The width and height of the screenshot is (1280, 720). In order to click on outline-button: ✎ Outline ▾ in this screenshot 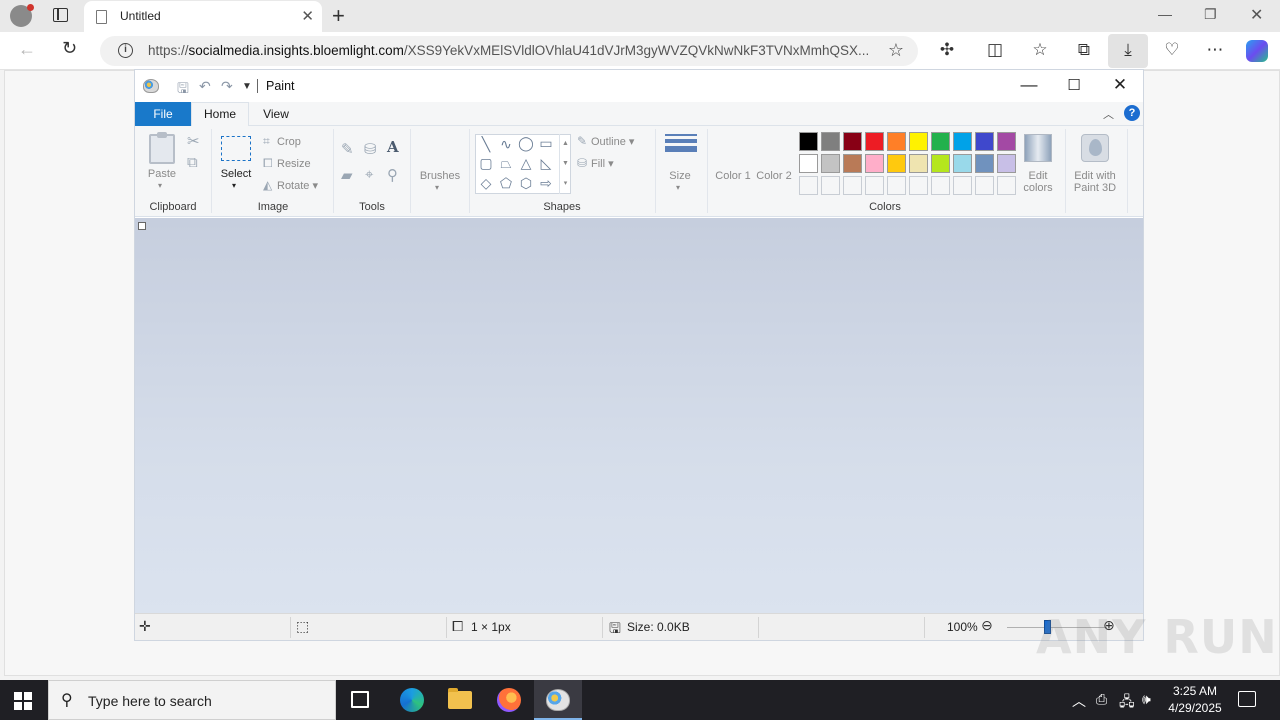, I will do `click(605, 141)`.